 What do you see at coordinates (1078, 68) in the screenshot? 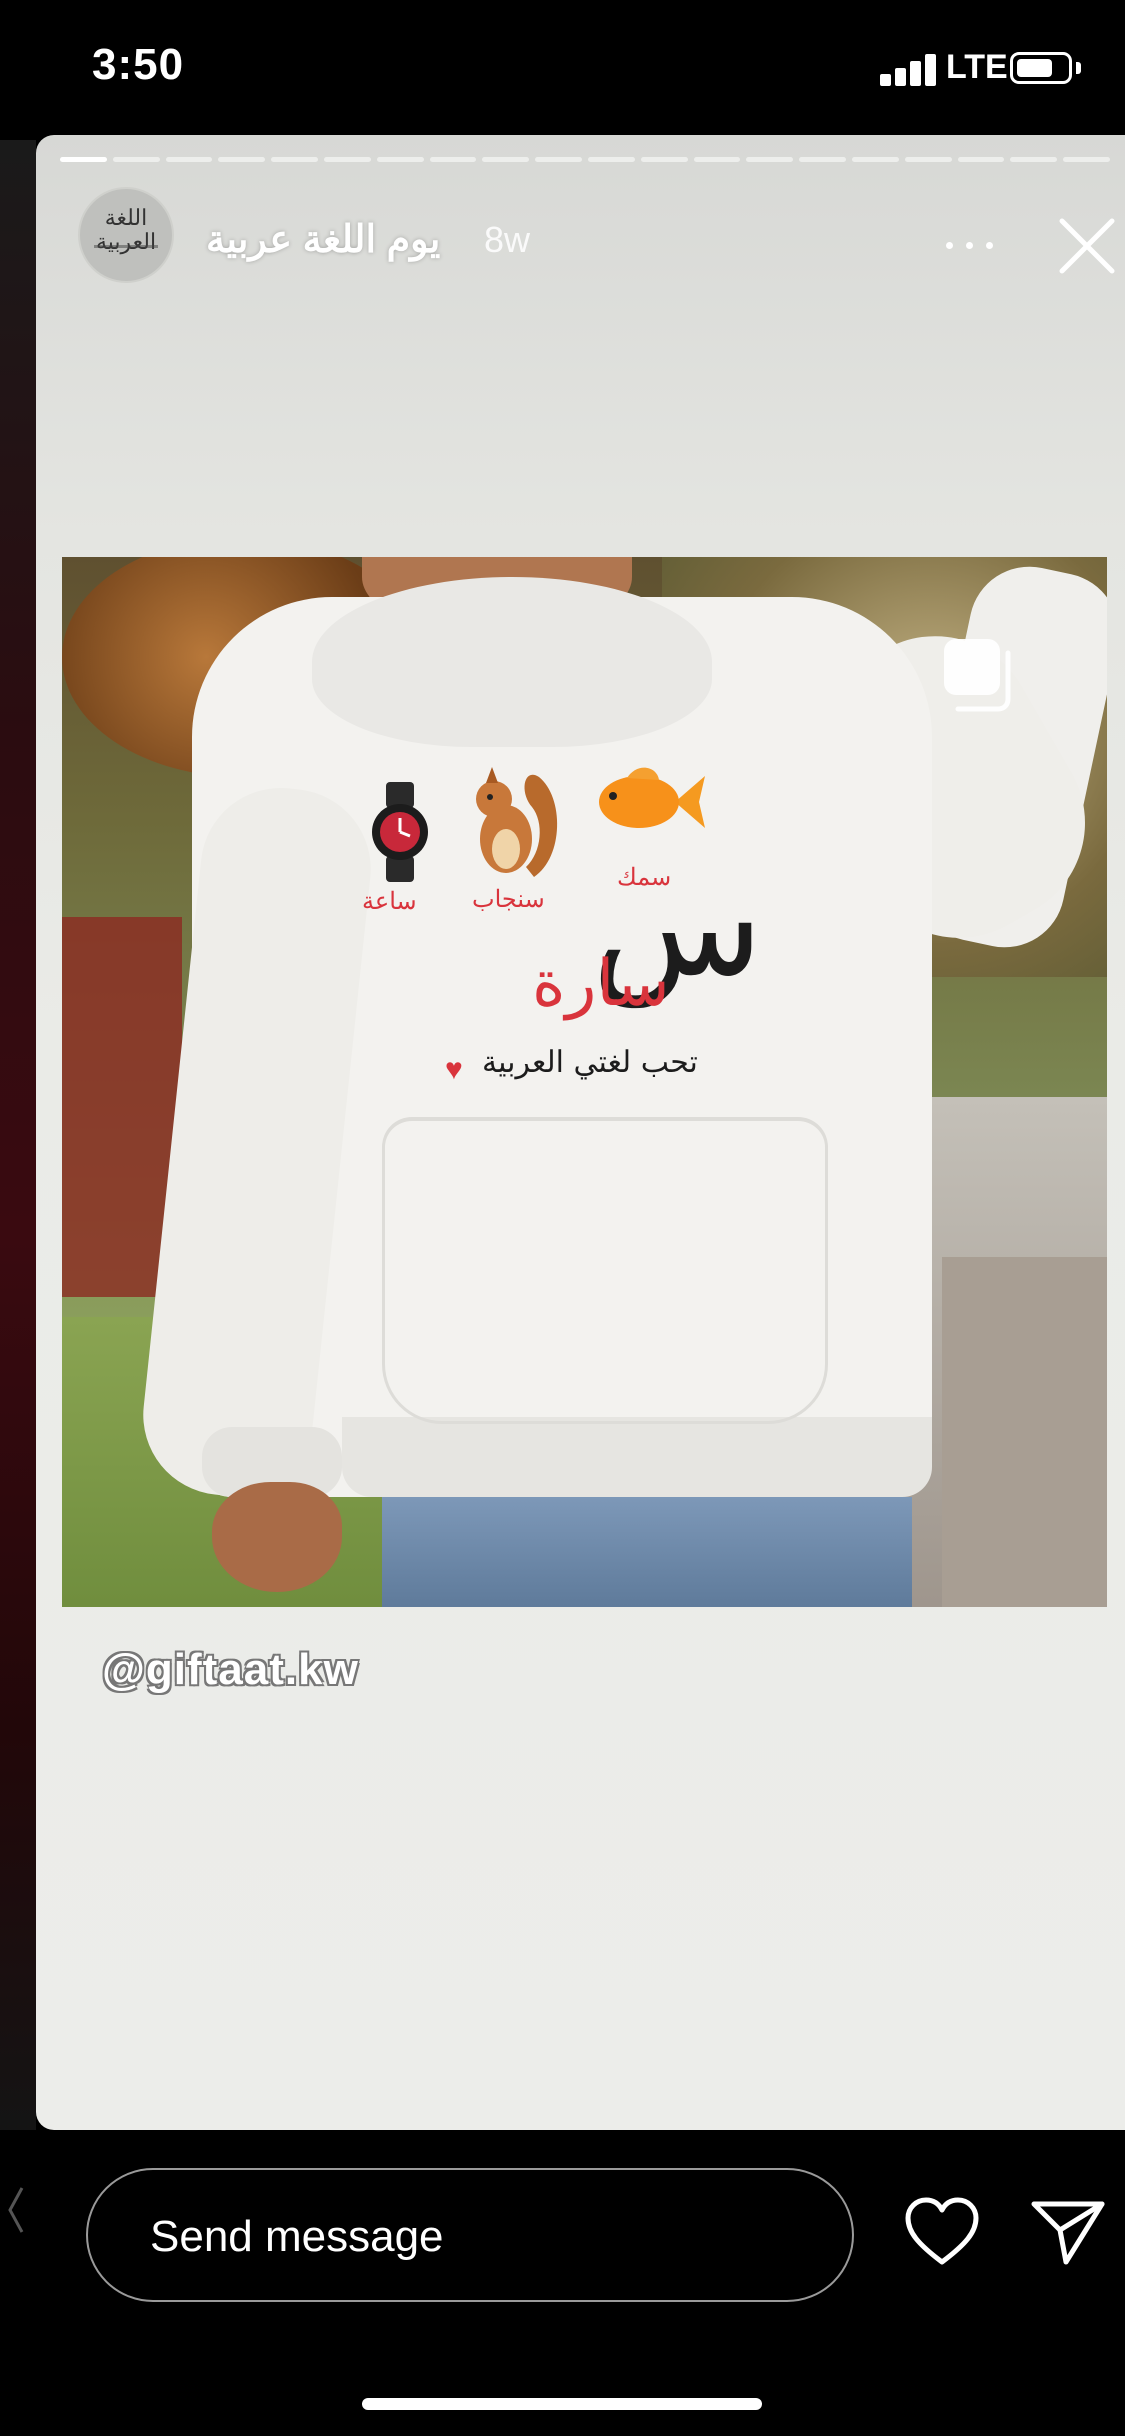
I see `battery-cap` at bounding box center [1078, 68].